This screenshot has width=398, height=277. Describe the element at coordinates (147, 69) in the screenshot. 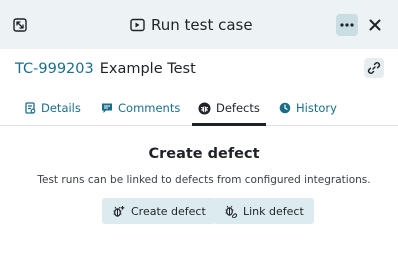

I see `test-case-name: Example Test` at that location.